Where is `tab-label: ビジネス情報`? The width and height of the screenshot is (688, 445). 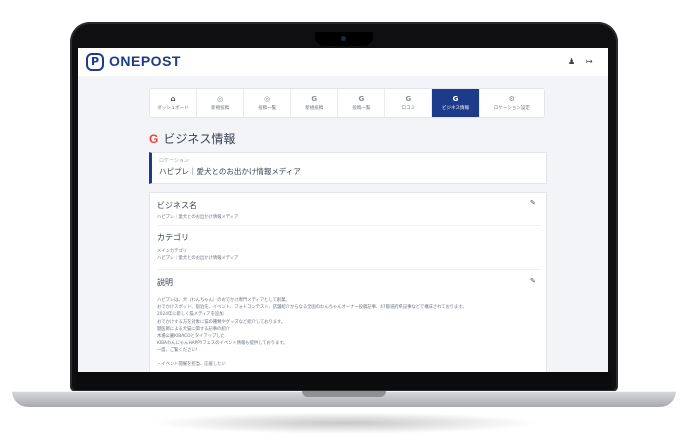 tab-label: ビジネス情報 is located at coordinates (455, 108).